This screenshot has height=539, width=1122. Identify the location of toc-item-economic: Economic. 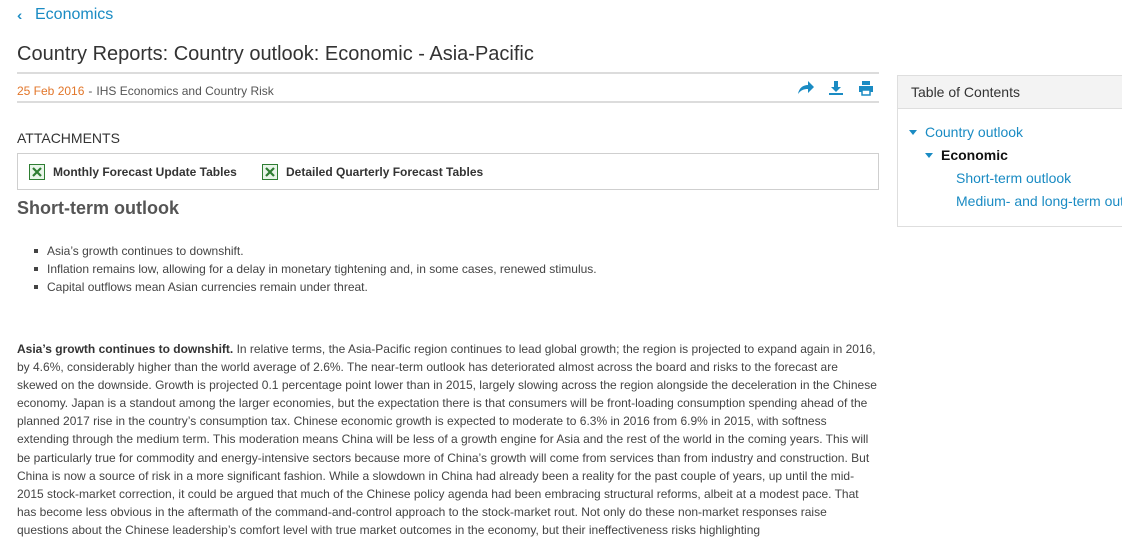
(966, 155).